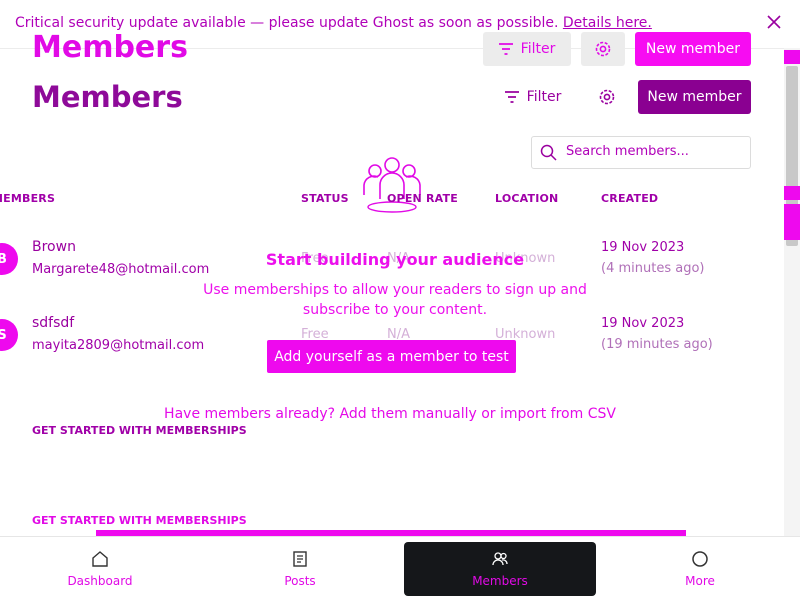 The width and height of the screenshot is (800, 601). What do you see at coordinates (300, 559) in the screenshot?
I see `posts-icon` at bounding box center [300, 559].